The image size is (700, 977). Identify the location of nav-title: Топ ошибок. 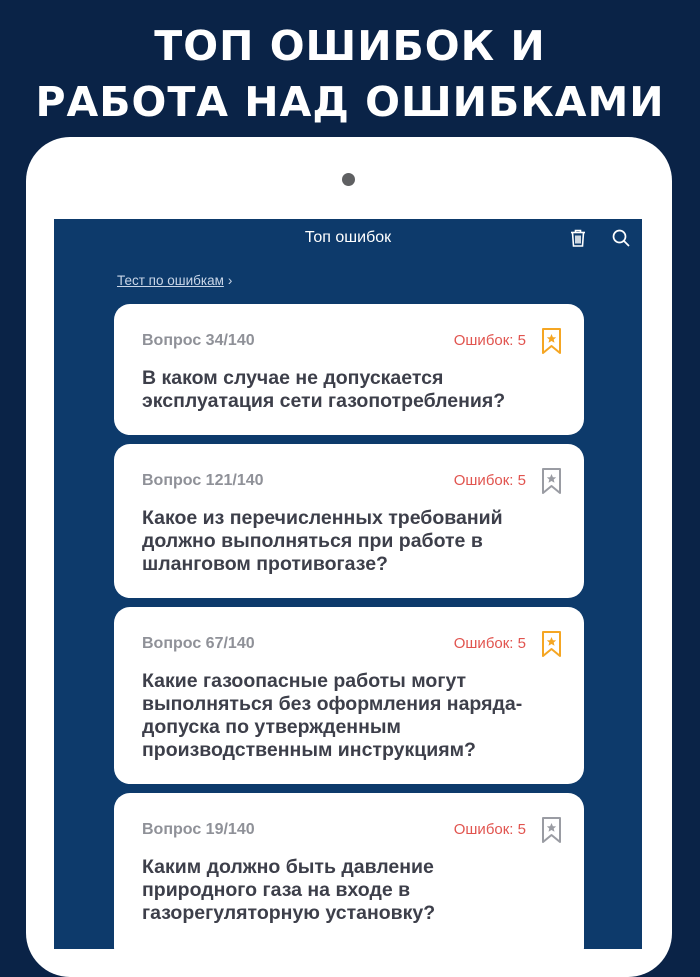
(348, 237).